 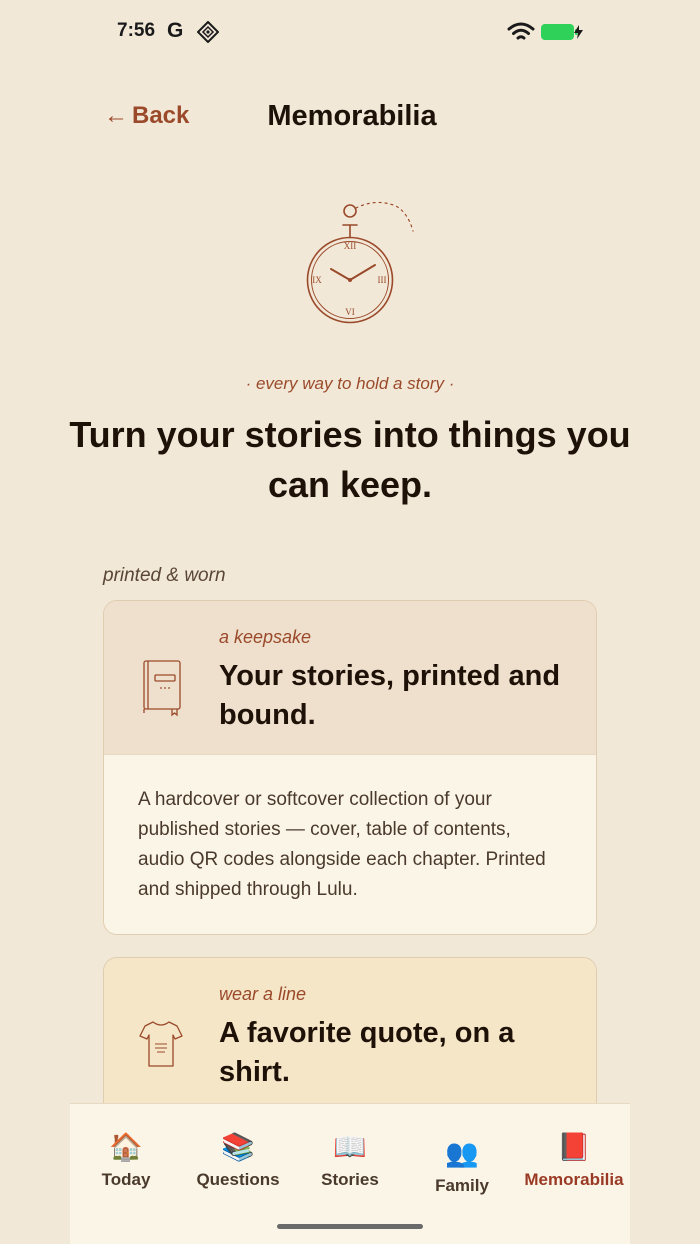 What do you see at coordinates (350, 1147) in the screenshot?
I see `open-book-icon: 📖` at bounding box center [350, 1147].